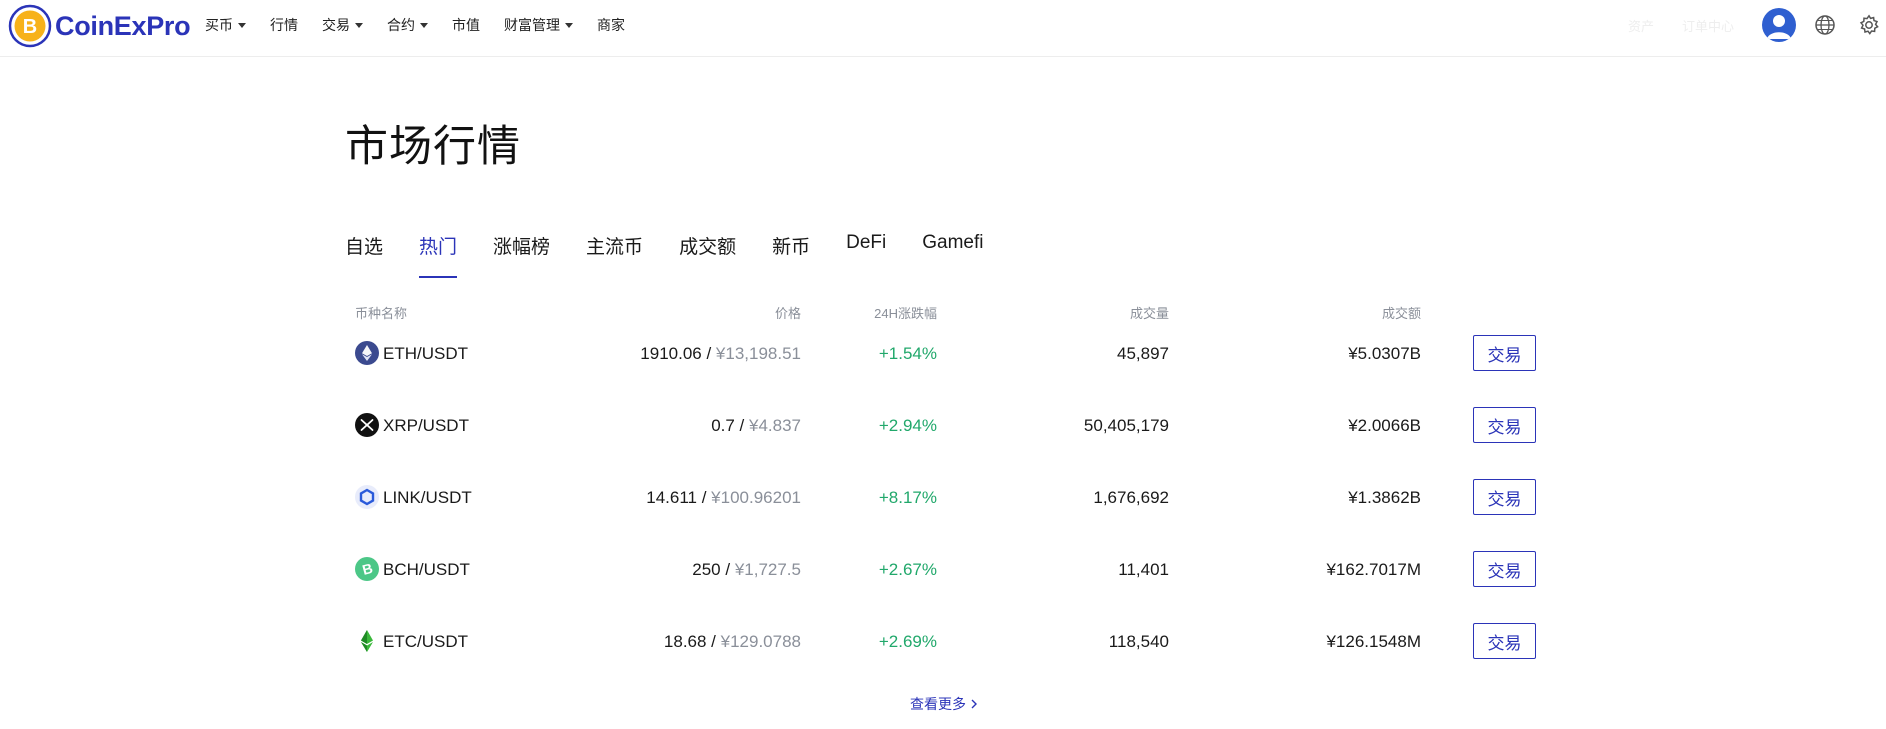 This screenshot has height=729, width=1886. I want to click on nav-item-market-cap: 市值, so click(466, 25).